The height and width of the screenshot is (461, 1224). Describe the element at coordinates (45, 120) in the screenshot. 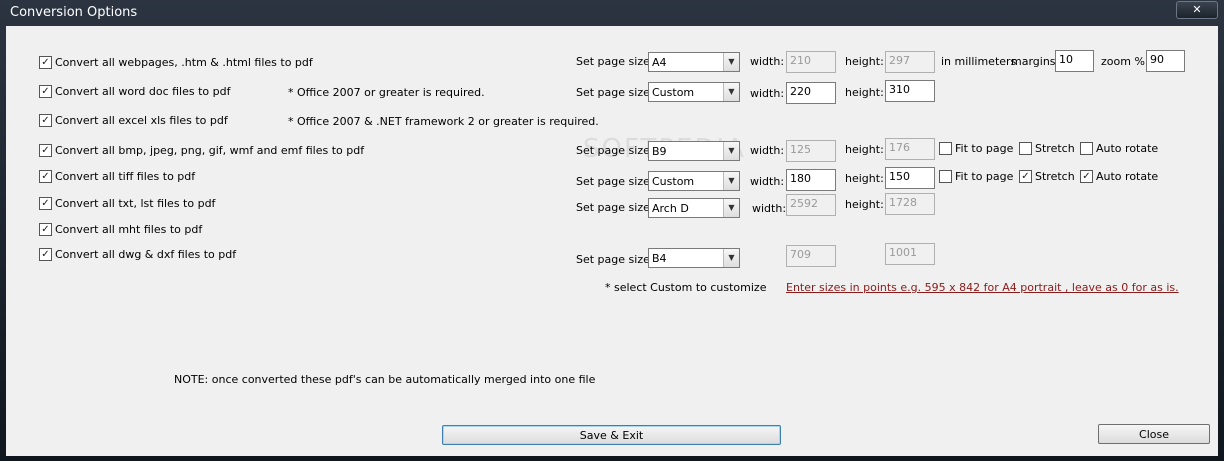

I see `checkbox-convert-excel: ✓` at that location.